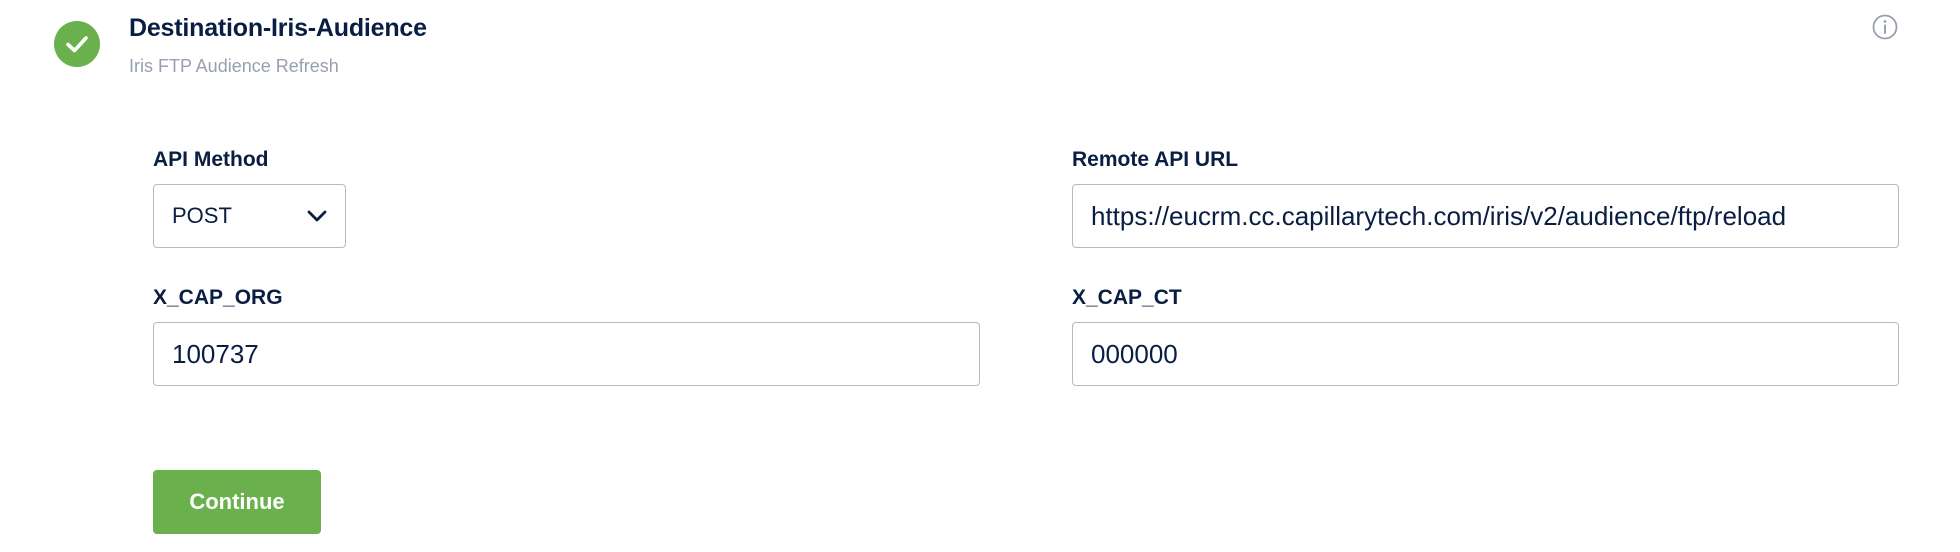 The height and width of the screenshot is (552, 1960). What do you see at coordinates (278, 28) in the screenshot?
I see `step-title: Destination-Iris-Audience` at bounding box center [278, 28].